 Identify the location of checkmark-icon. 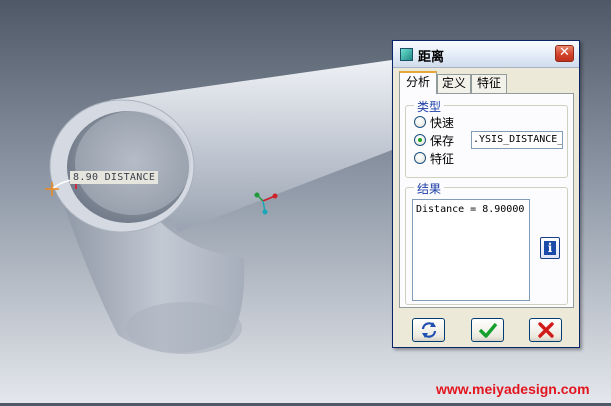
(487, 330).